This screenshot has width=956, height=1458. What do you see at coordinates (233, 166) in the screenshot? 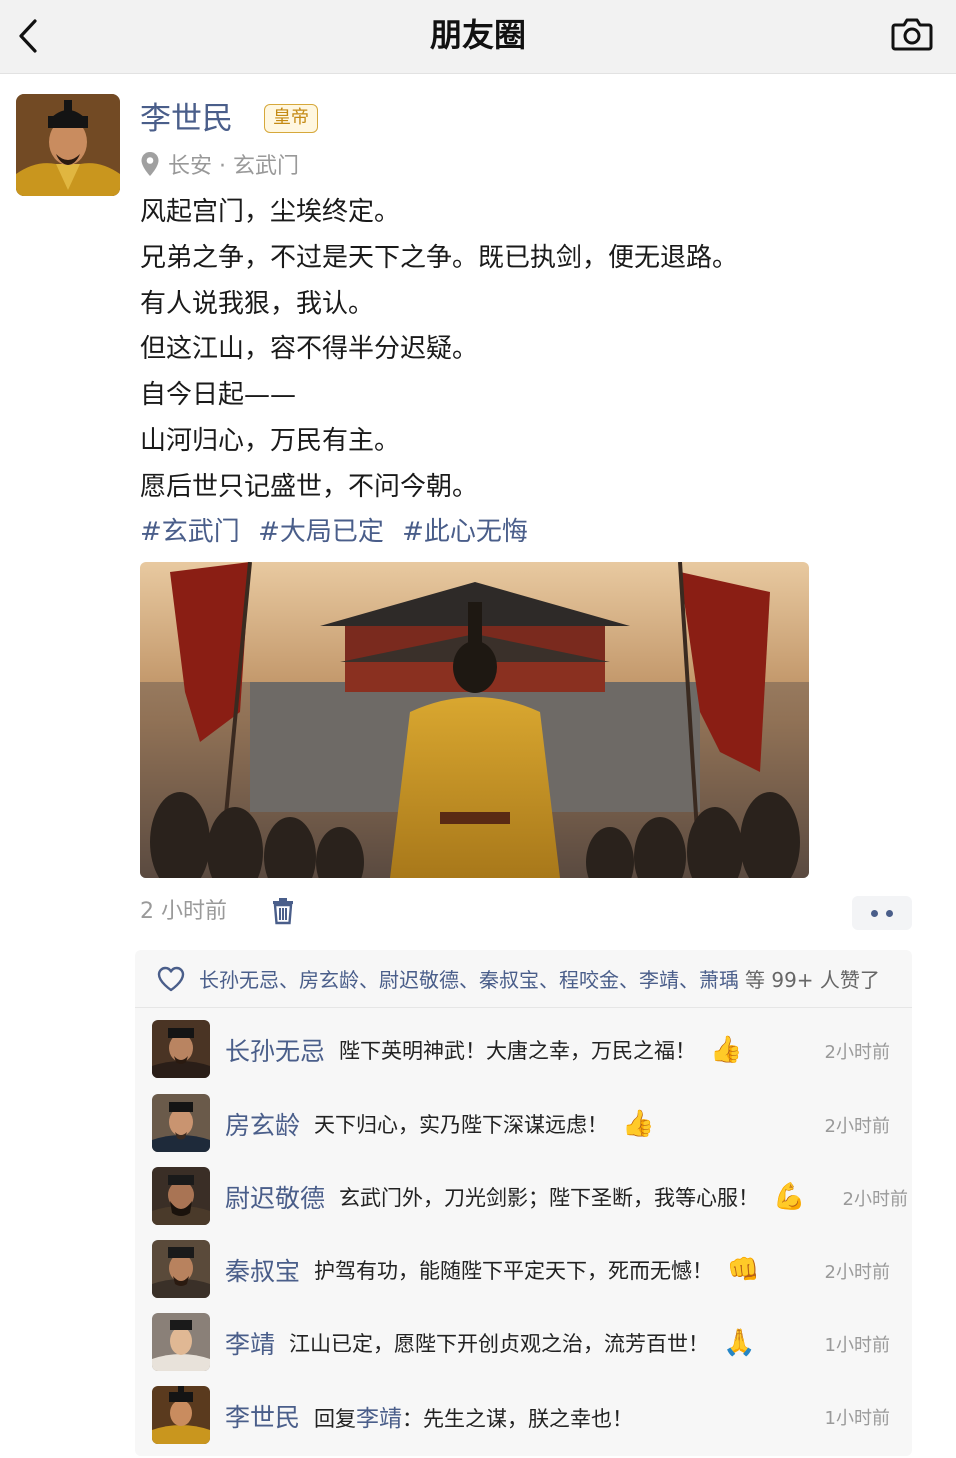
I see `location-text: 长安 · 玄武门` at bounding box center [233, 166].